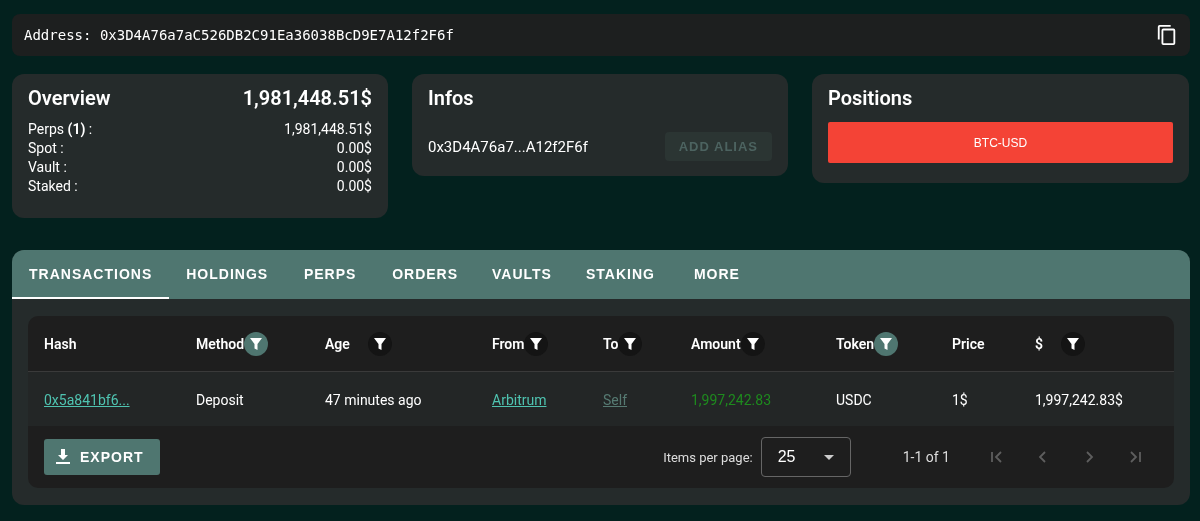 The image size is (1200, 521). Describe the element at coordinates (328, 129) in the screenshot. I see `balance-value: 1,981,448.51$` at that location.